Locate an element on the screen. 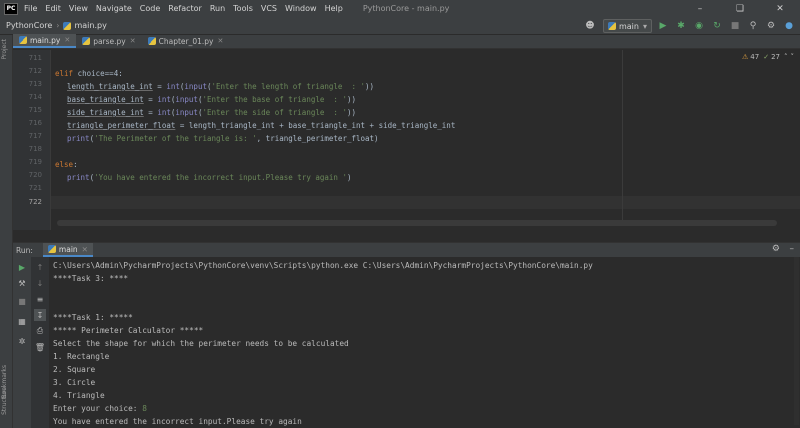 Image resolution: width=800 pixels, height=428 pixels. minimize-window-button: – is located at coordinates (700, 8).